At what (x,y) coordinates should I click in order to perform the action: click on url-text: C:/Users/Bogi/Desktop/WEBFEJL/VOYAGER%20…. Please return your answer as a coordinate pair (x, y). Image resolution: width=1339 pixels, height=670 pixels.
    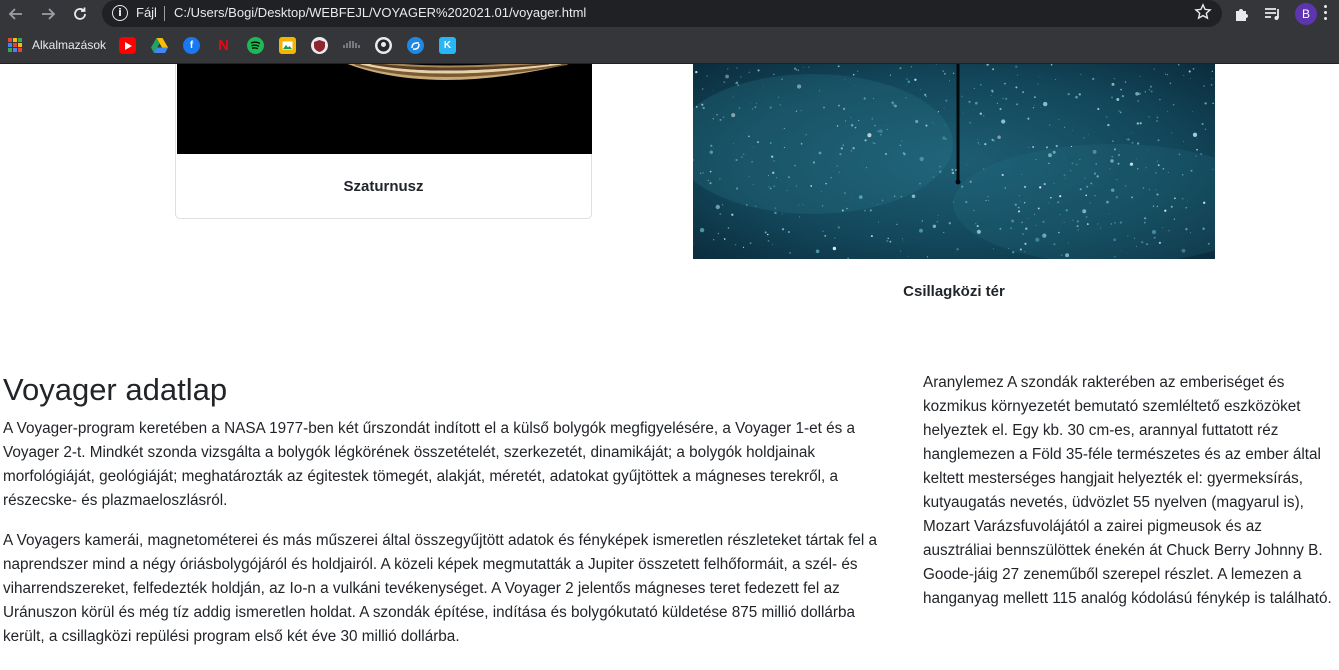
    Looking at the image, I should click on (380, 12).